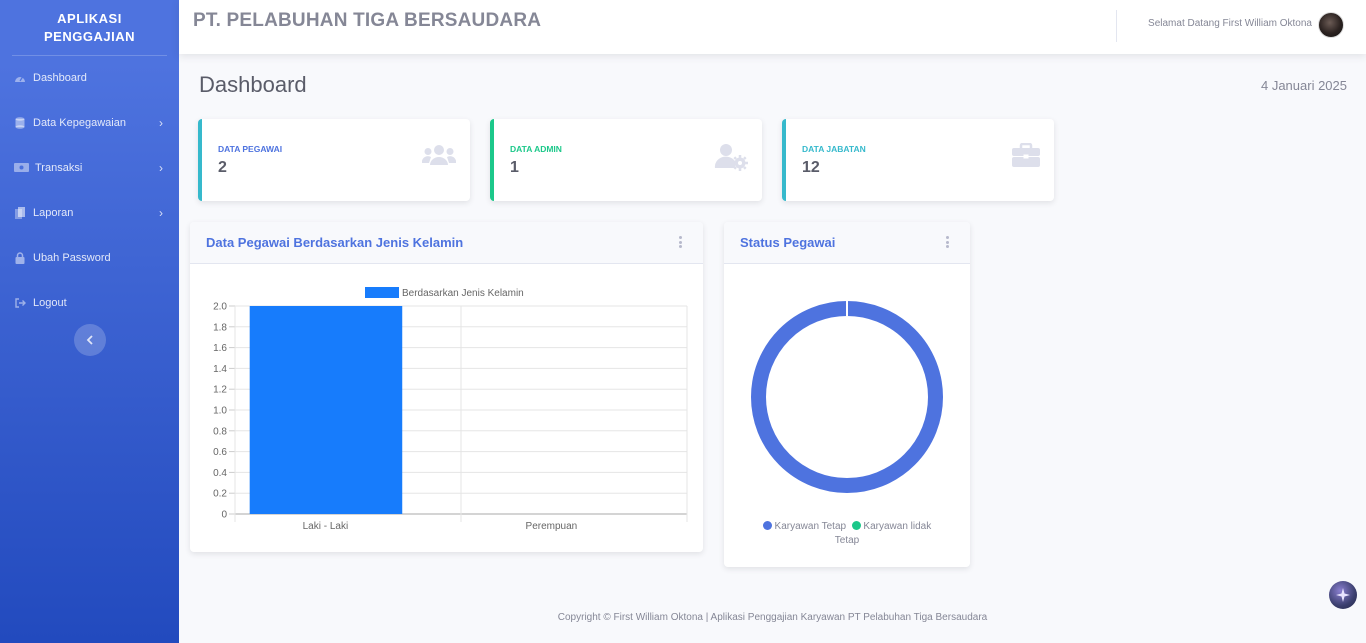 Image resolution: width=1366 pixels, height=643 pixels. What do you see at coordinates (1026, 158) in the screenshot?
I see `briefcase-icon` at bounding box center [1026, 158].